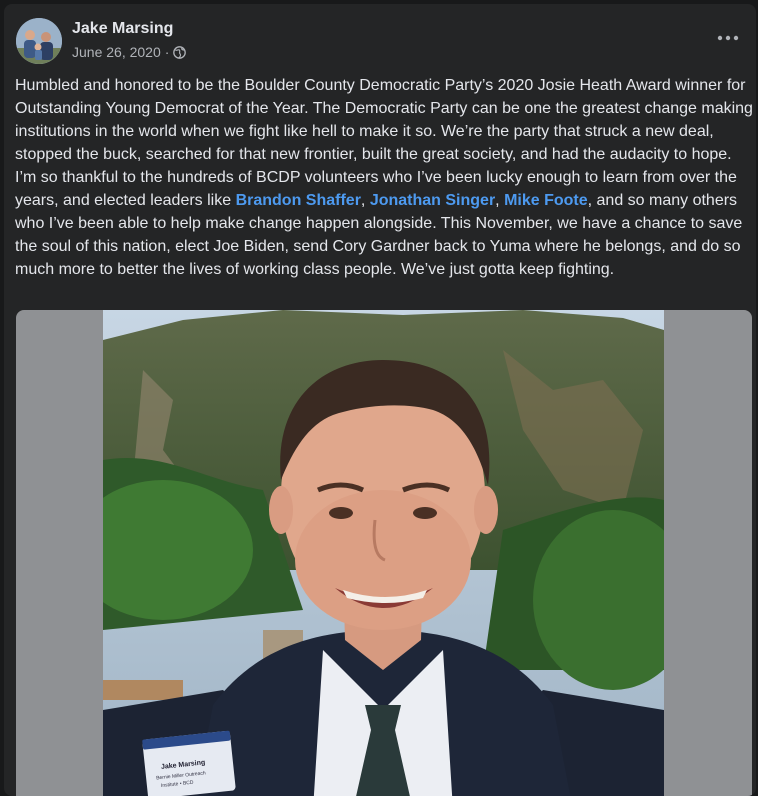  What do you see at coordinates (39, 41) in the screenshot?
I see `profile-avatar` at bounding box center [39, 41].